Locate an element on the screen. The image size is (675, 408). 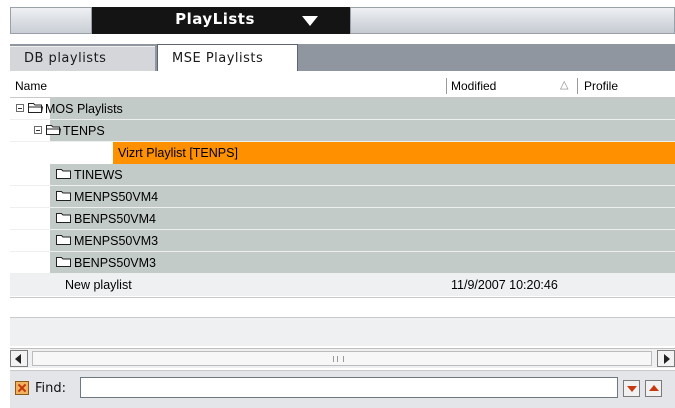
row-modified-date: 11/9/2007 10:20:46 is located at coordinates (504, 285).